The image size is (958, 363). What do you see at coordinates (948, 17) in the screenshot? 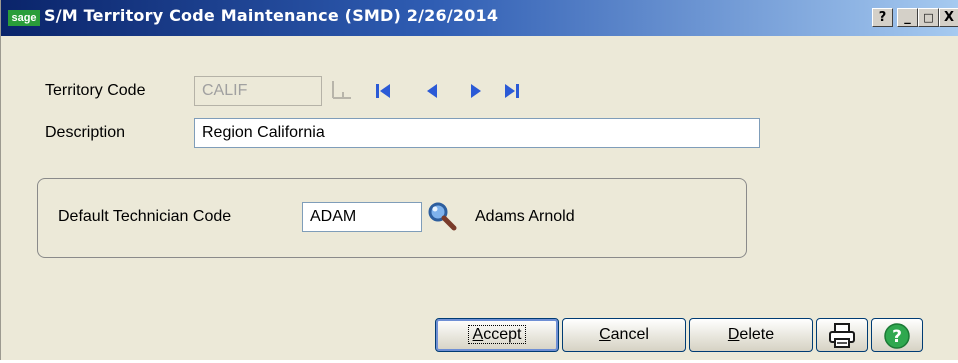
I see `close-button: X` at bounding box center [948, 17].